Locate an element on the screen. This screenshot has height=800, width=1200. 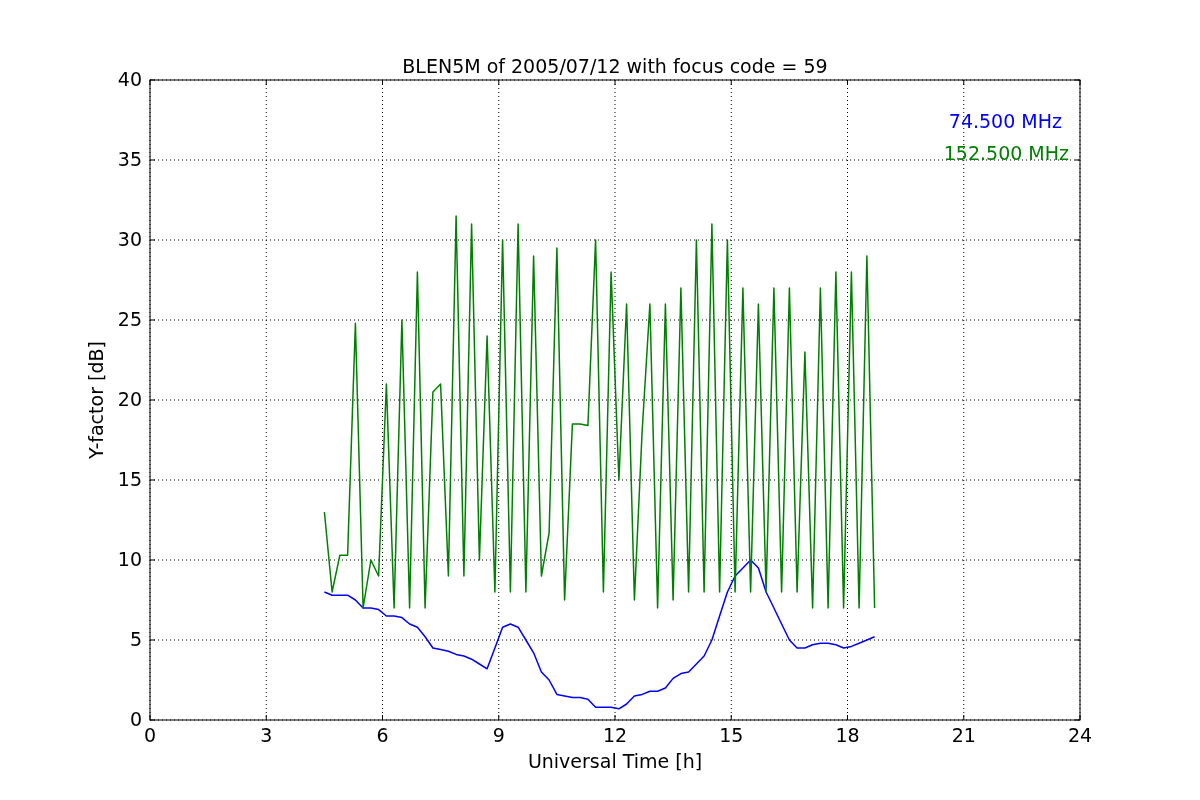
legend-label: 74.500 MHz is located at coordinates (1005, 121).